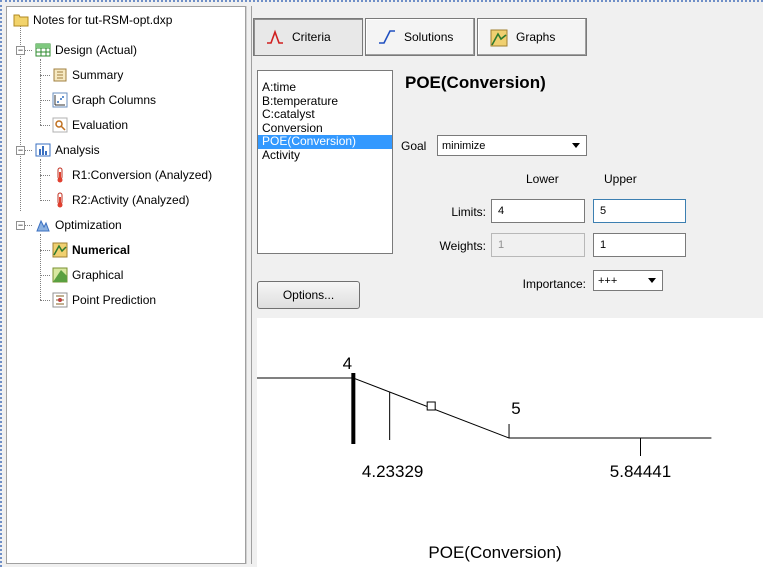 This screenshot has width=763, height=567. I want to click on upper-header: Upper, so click(620, 179).